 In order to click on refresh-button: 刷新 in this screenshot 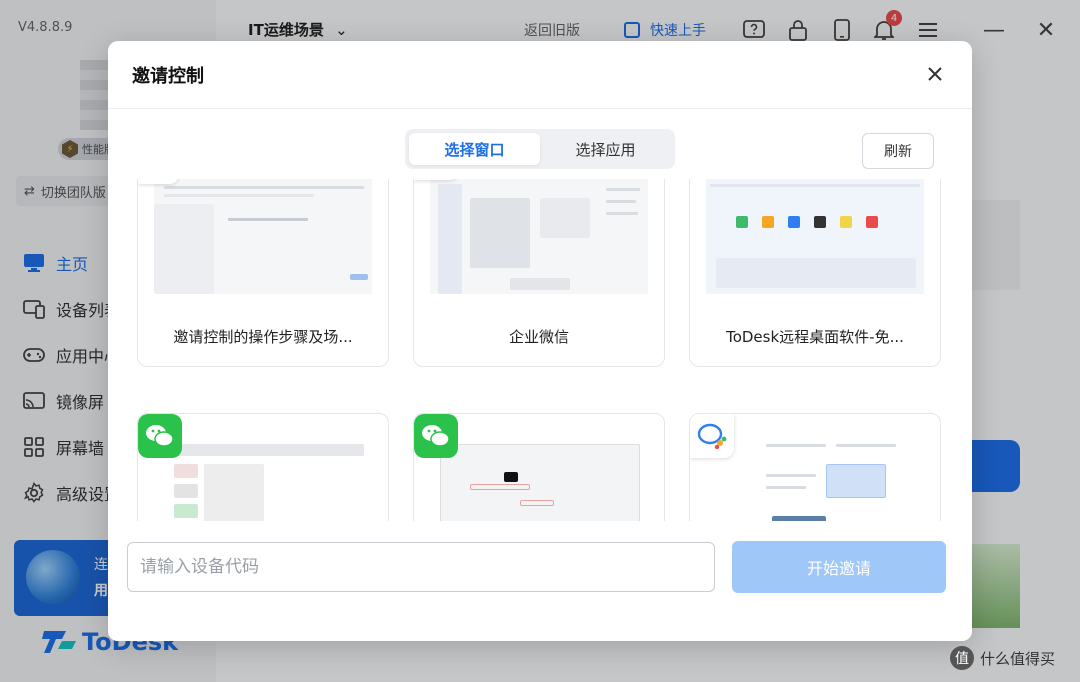, I will do `click(898, 151)`.